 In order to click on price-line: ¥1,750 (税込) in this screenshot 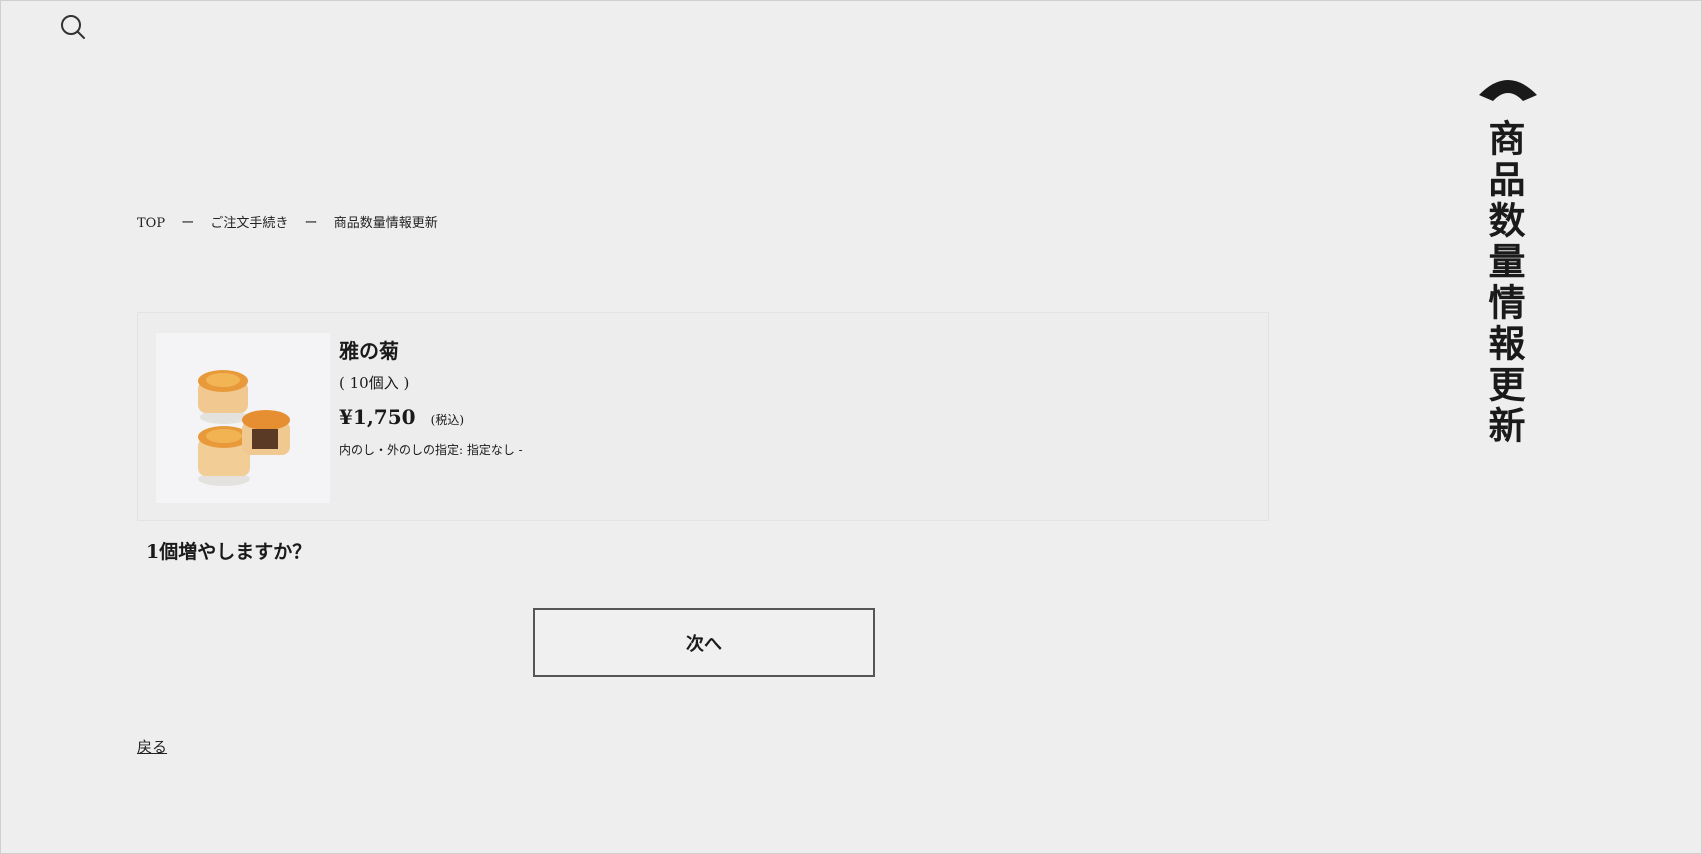, I will do `click(431, 417)`.